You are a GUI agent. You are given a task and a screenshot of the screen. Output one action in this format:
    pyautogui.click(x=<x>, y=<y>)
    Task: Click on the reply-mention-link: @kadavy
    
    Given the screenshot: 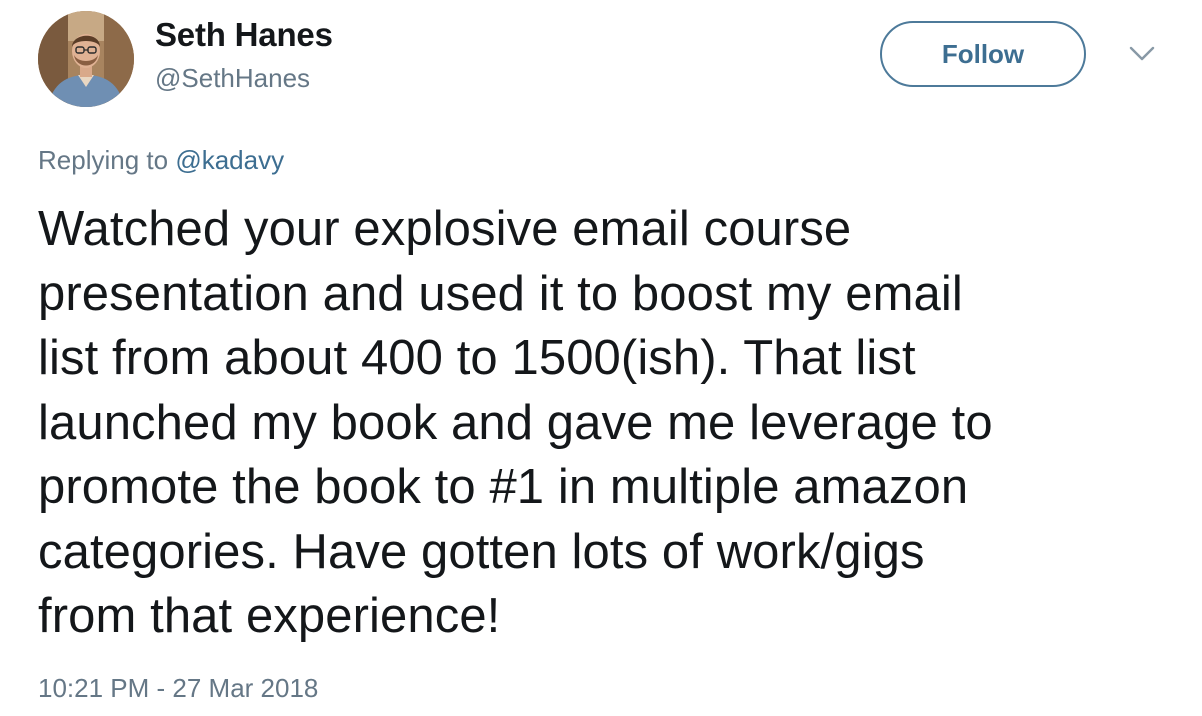 What is the action you would take?
    pyautogui.click(x=229, y=160)
    